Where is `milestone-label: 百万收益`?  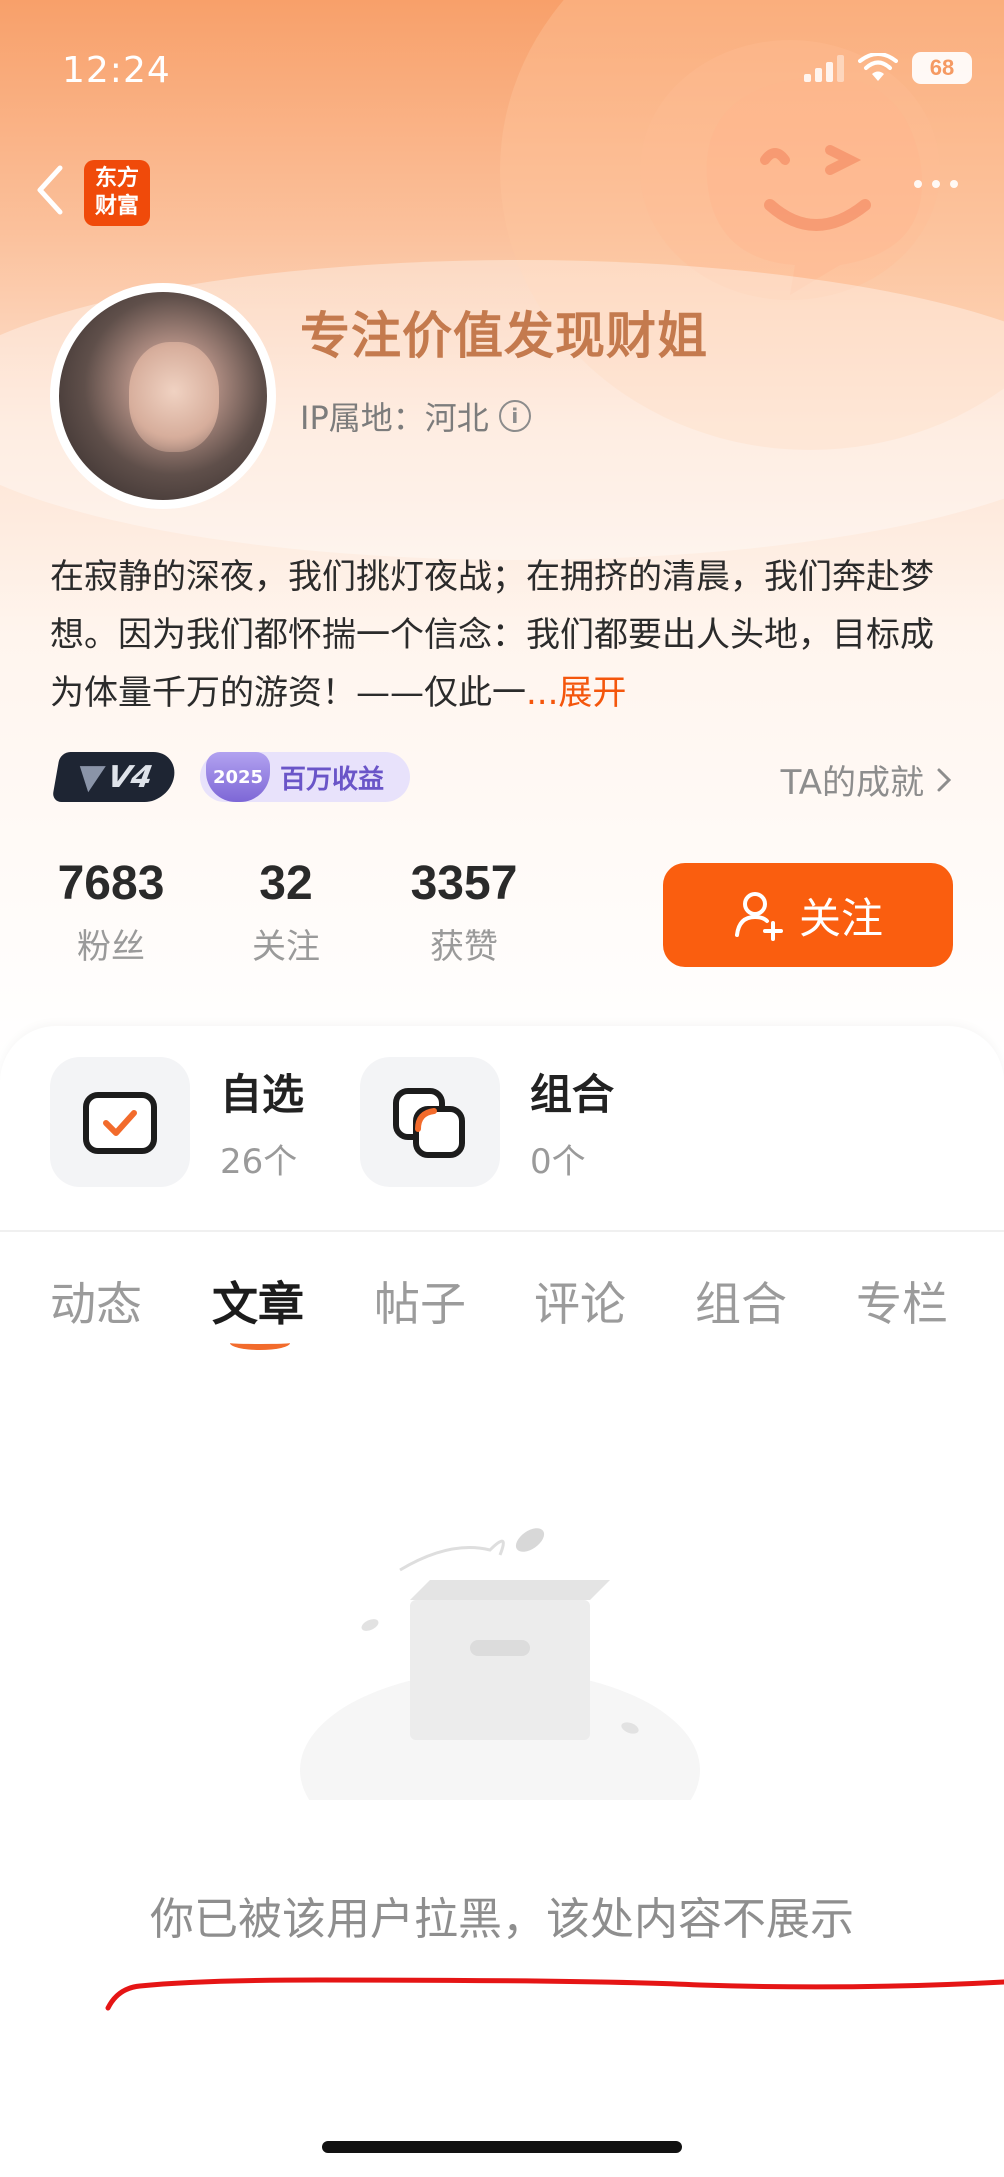 milestone-label: 百万收益 is located at coordinates (332, 779).